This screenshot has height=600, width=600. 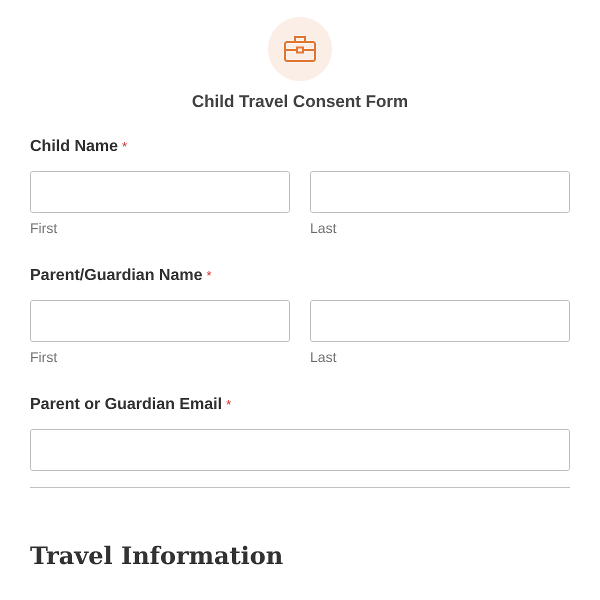 What do you see at coordinates (300, 450) in the screenshot?
I see `email-field` at bounding box center [300, 450].